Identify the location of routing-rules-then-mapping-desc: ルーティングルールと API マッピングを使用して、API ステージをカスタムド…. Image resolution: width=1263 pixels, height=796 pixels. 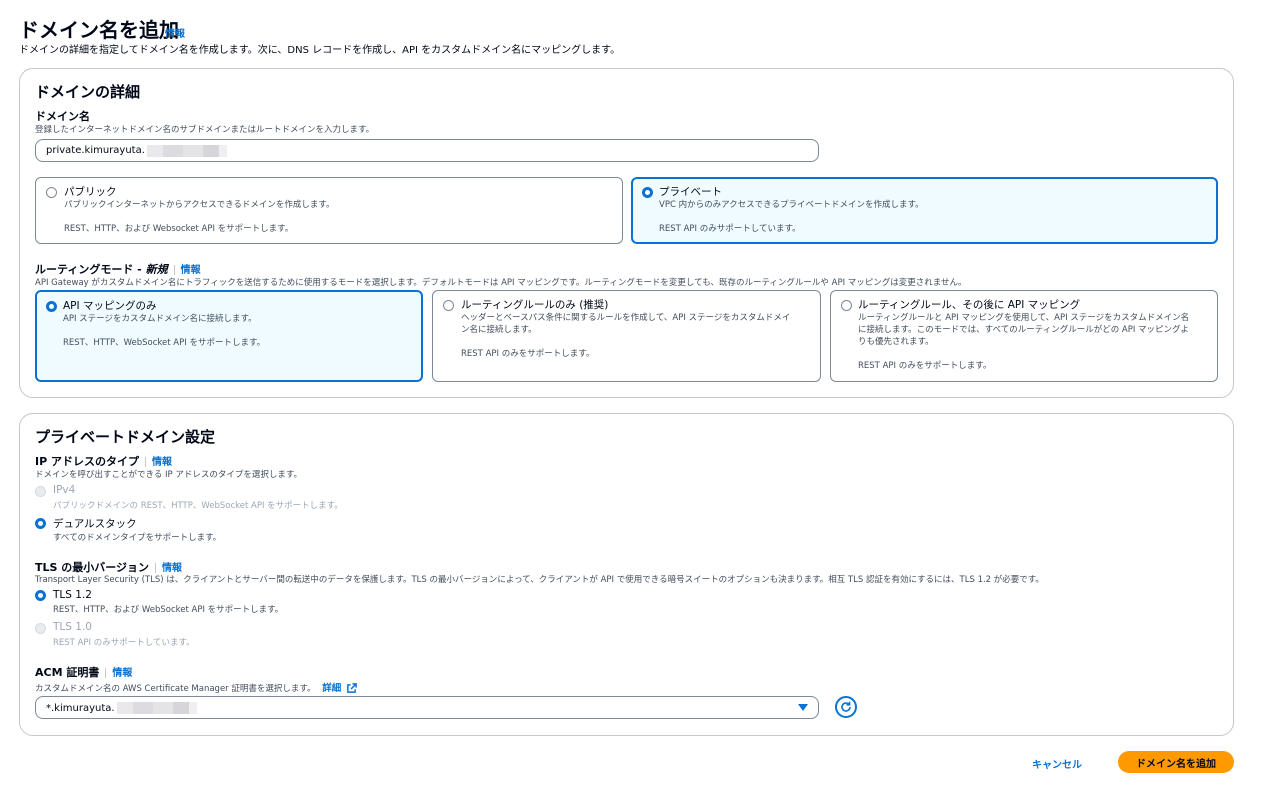
(1024, 318).